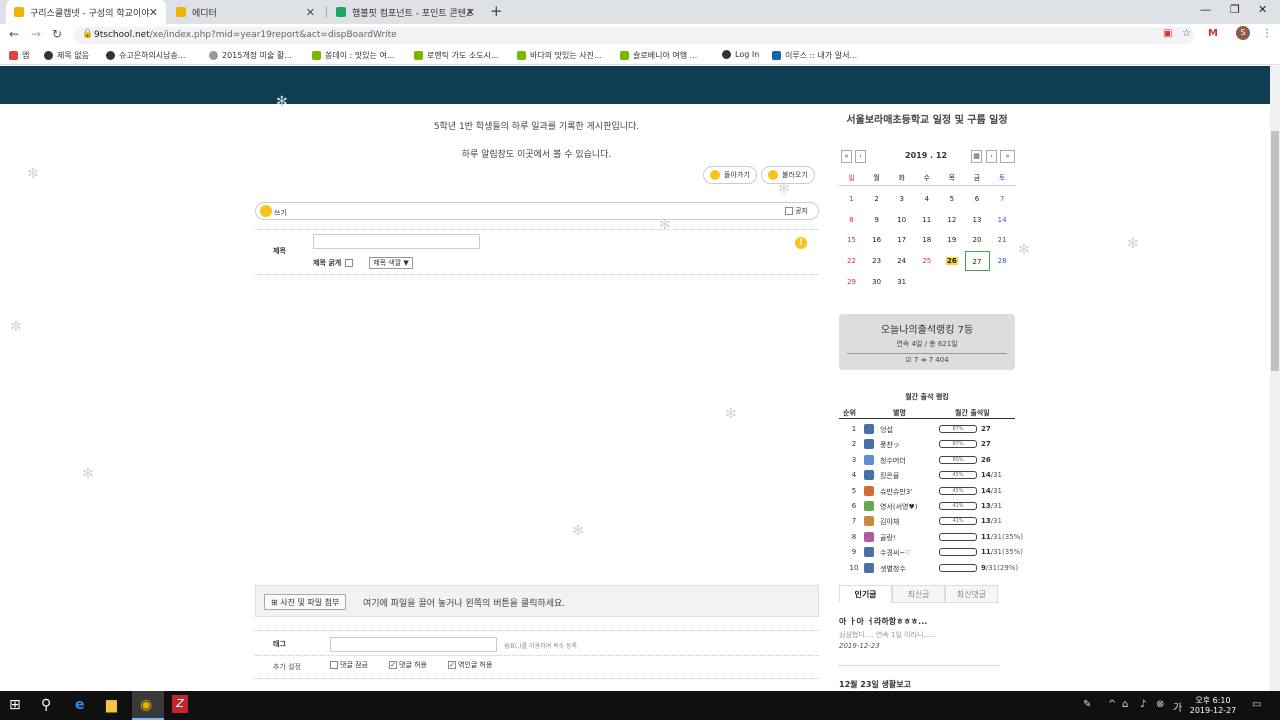  Describe the element at coordinates (977, 261) in the screenshot. I see `calendar-day: 27` at that location.